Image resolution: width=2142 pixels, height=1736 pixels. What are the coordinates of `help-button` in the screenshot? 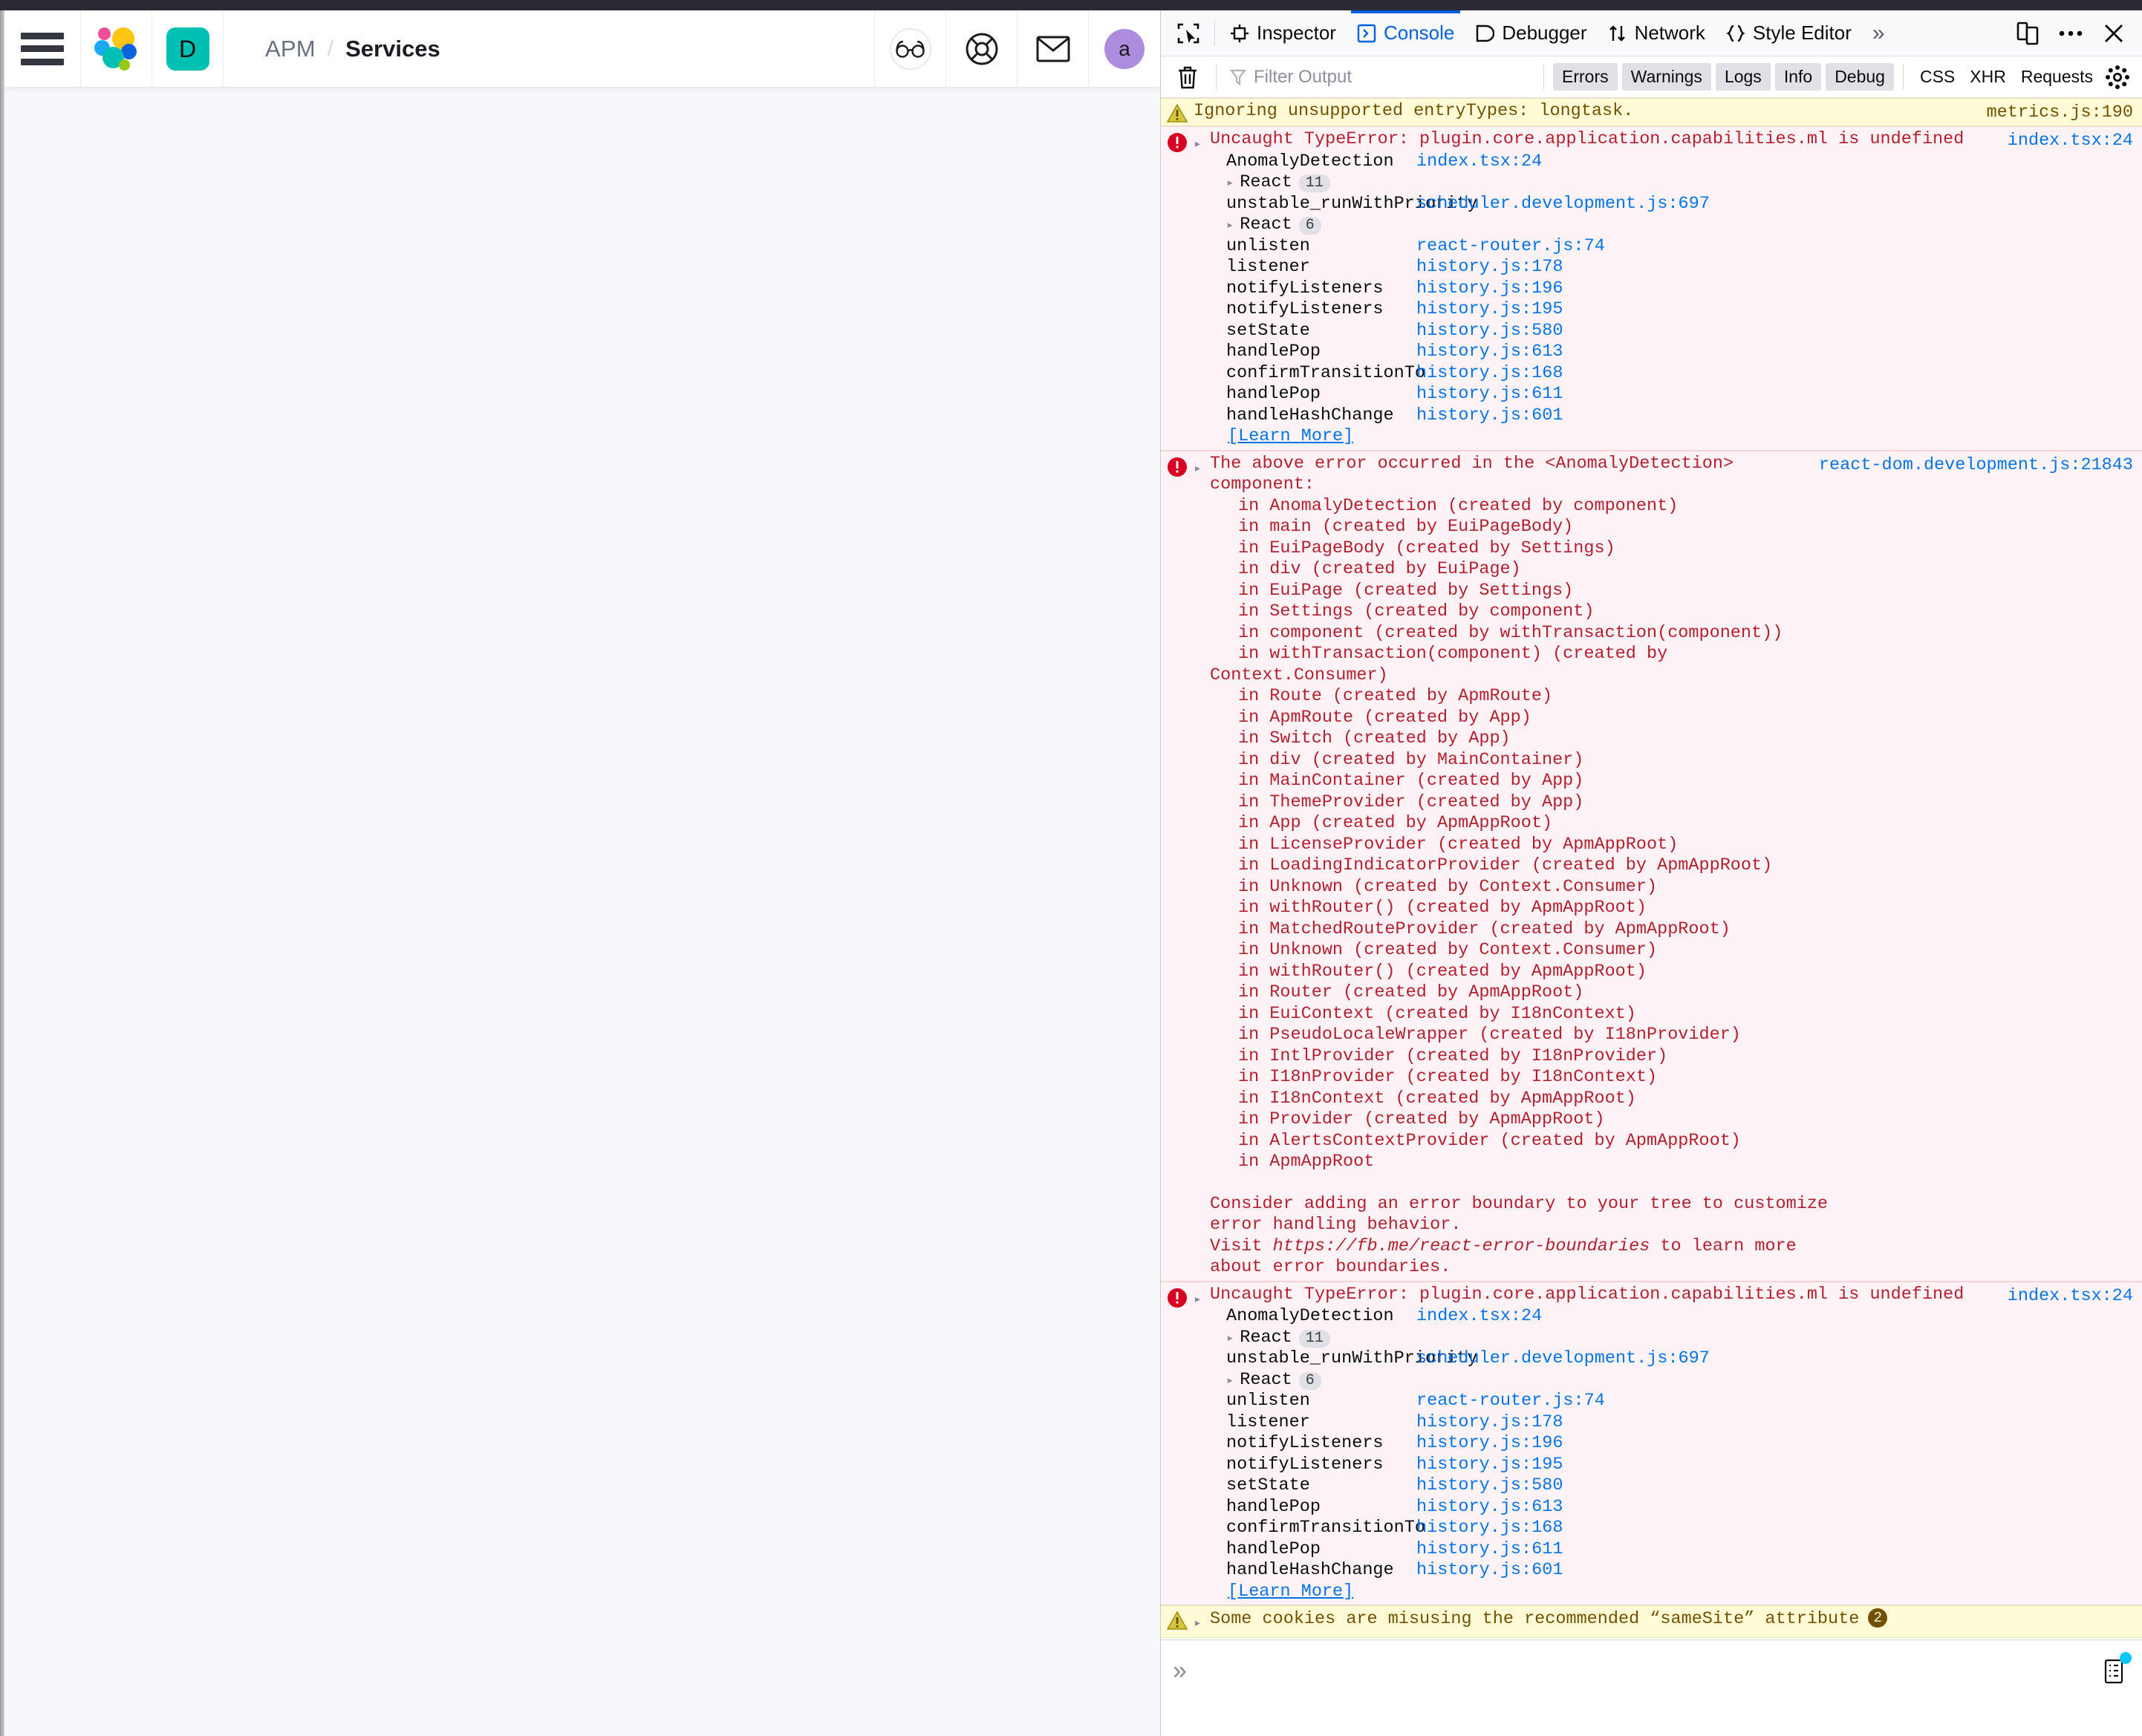 It's located at (982, 48).